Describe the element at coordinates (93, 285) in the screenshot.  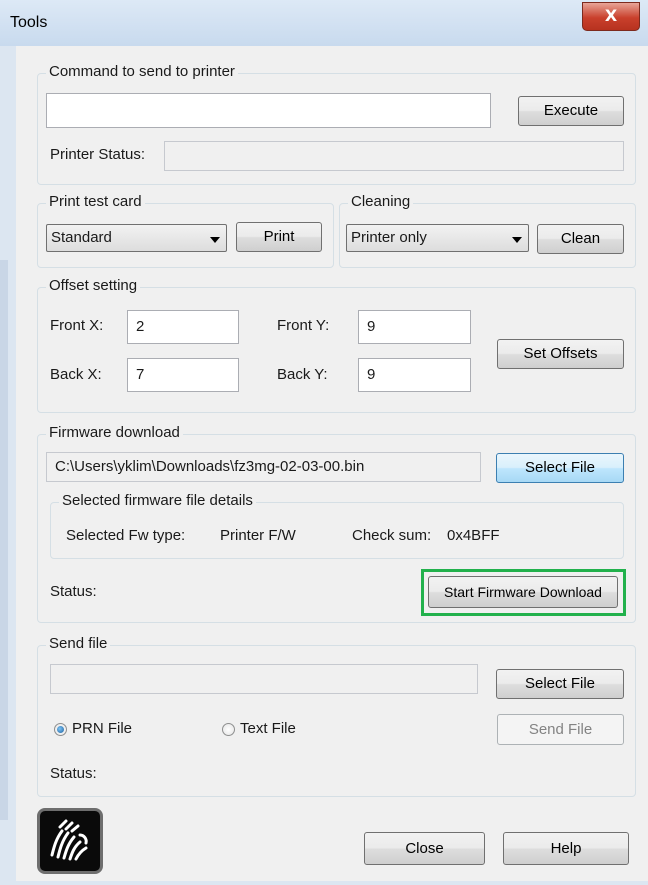
I see `offset-group-legend: Offset setting` at that location.